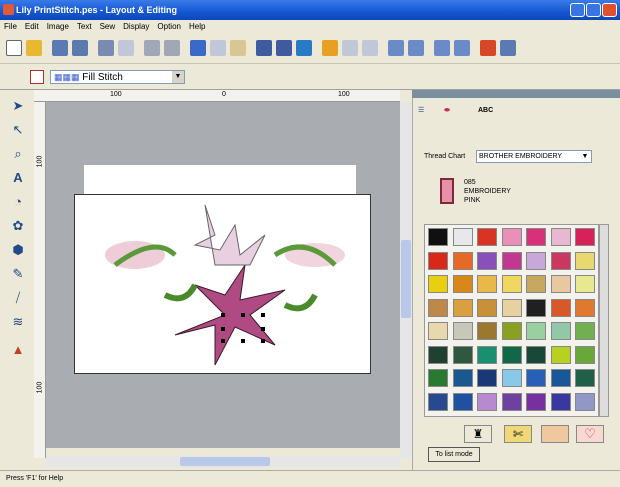  I want to click on stitch-icon: ≋, so click(18, 322).